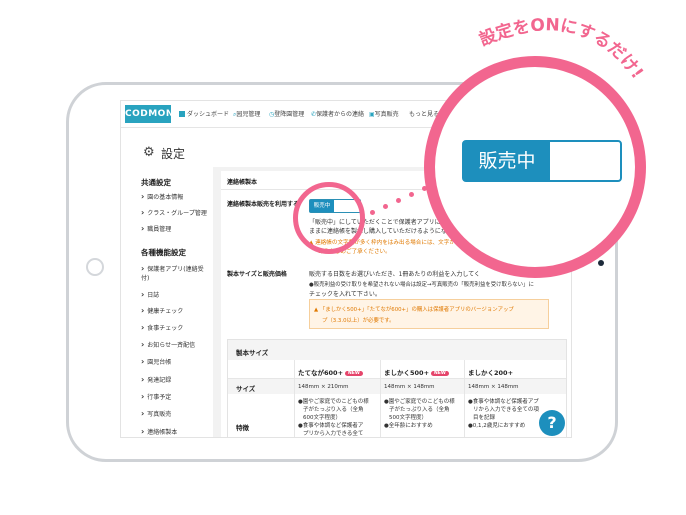  Describe the element at coordinates (163, 252) in the screenshot. I see `sidebar-section-features: 各種機能設定` at that location.